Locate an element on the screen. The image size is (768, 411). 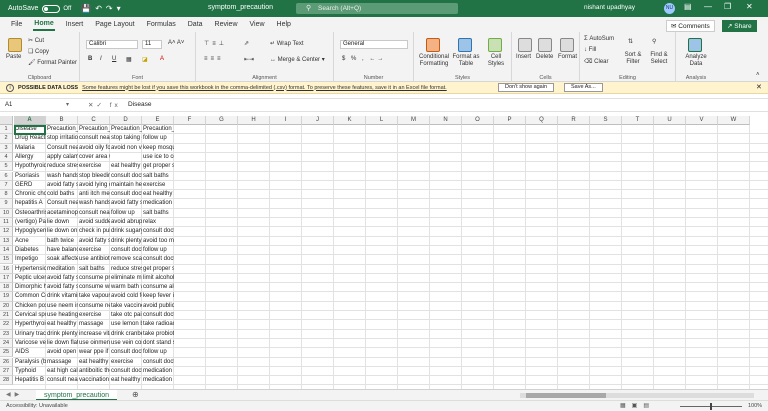
cell-d9: avoid fatty spicy food is located at coordinates (126, 203).